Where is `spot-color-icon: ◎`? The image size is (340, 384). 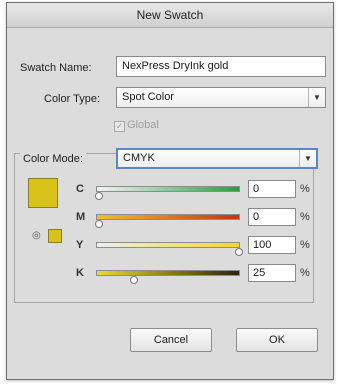 spot-color-icon: ◎ is located at coordinates (36, 235).